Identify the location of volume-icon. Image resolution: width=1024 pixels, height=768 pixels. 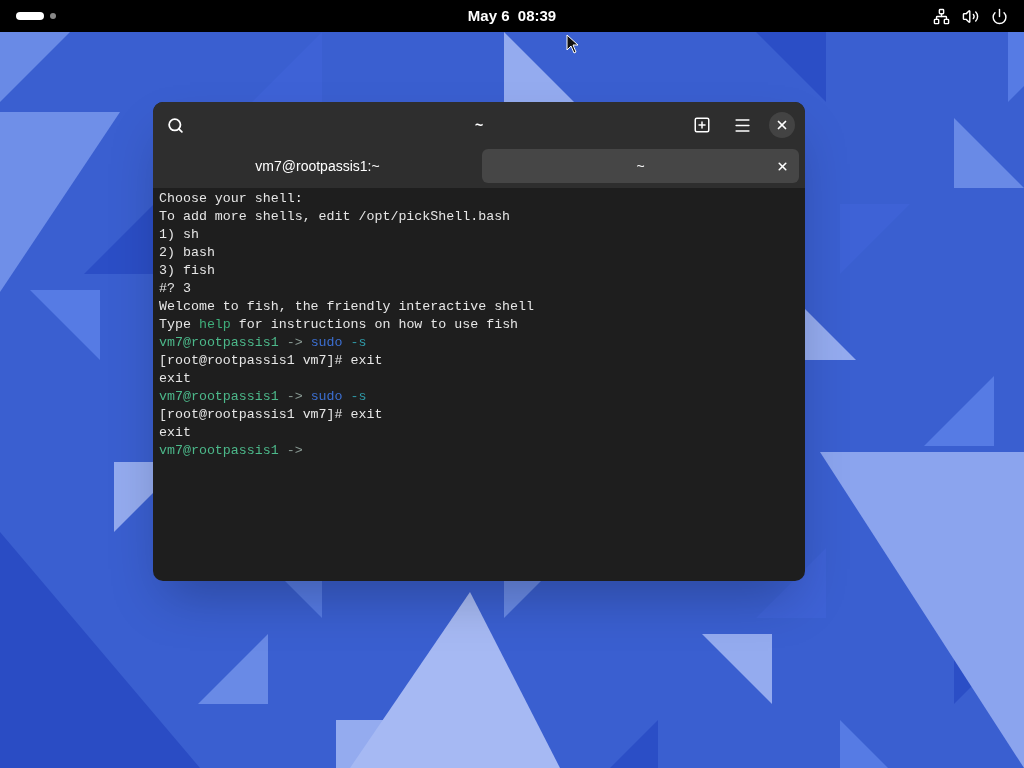
(970, 16).